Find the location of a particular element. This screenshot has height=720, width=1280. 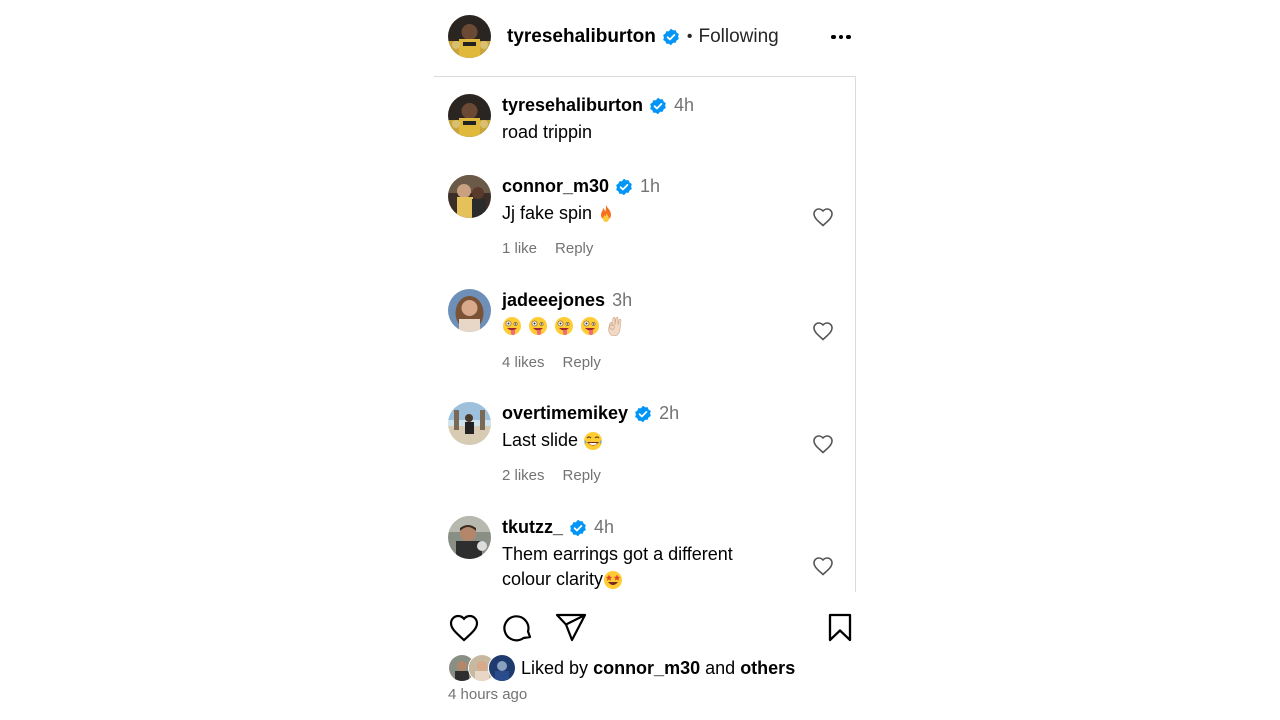

comment-text: Last slide is located at coordinates (647, 440).